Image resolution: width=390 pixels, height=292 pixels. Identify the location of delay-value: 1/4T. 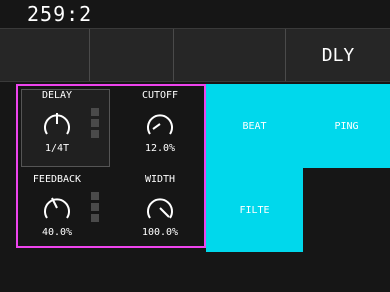
(57, 148).